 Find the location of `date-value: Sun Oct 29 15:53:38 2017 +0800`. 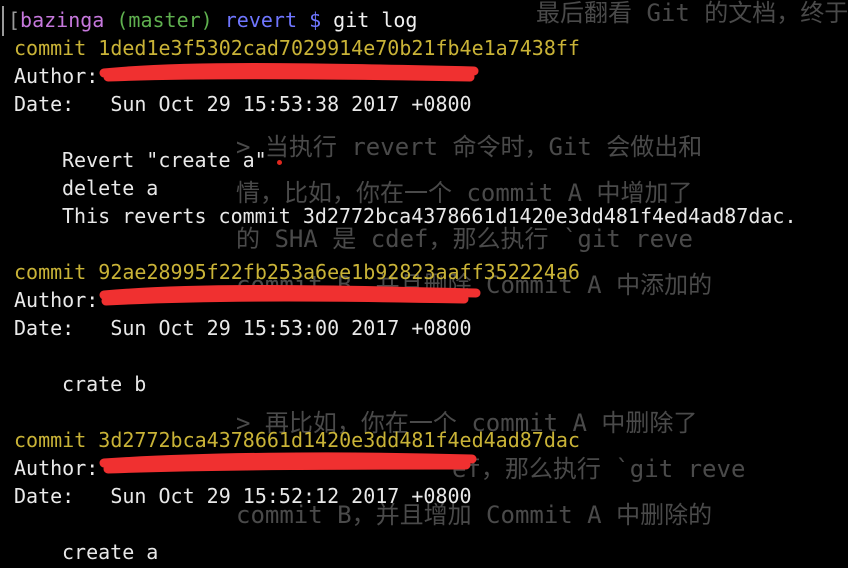

date-value: Sun Oct 29 15:53:38 2017 +0800 is located at coordinates (291, 104).